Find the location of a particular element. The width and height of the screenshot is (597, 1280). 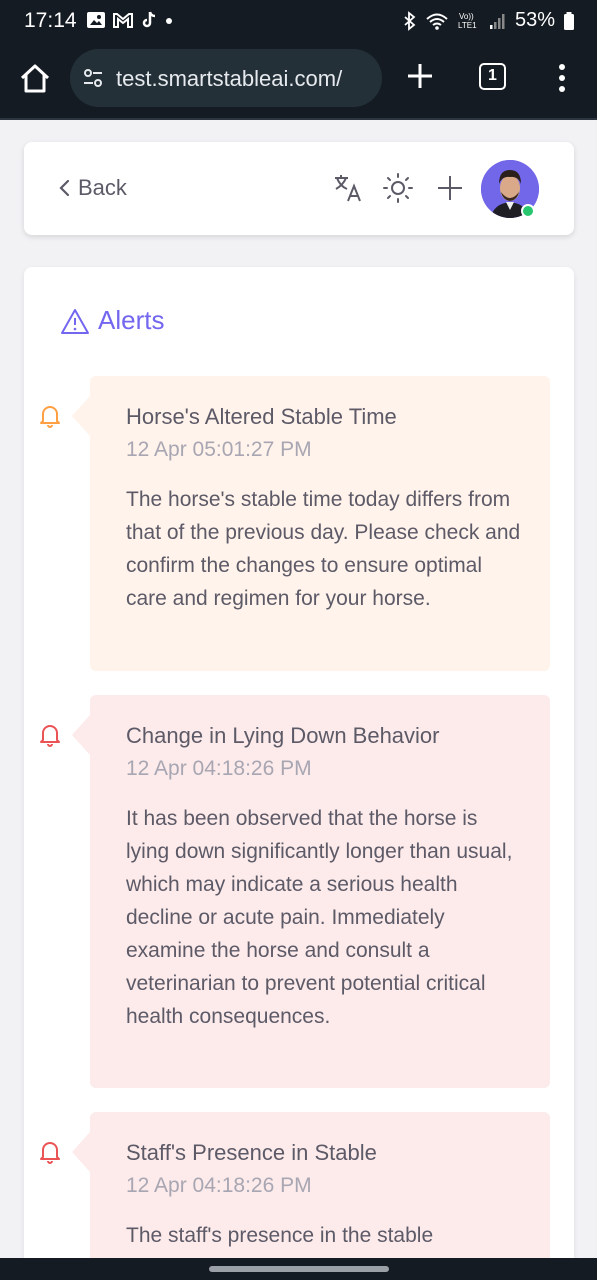

alerts-title: Alerts is located at coordinates (131, 320).